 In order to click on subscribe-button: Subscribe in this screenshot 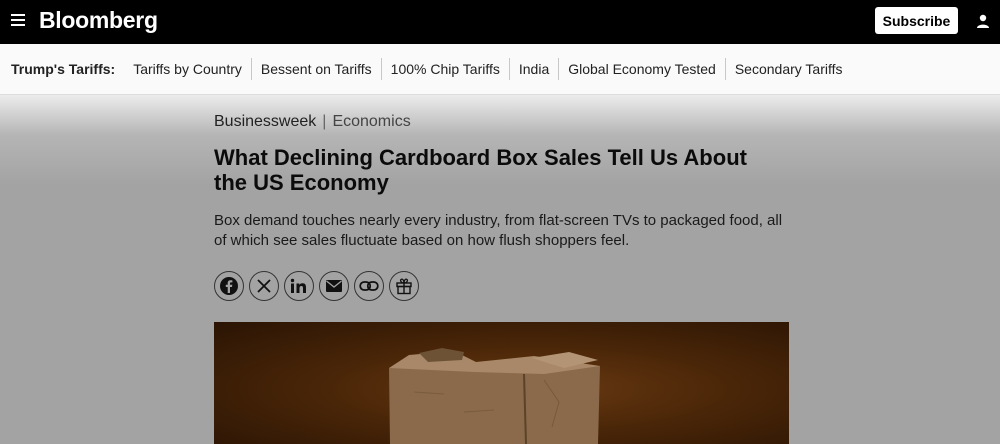, I will do `click(916, 20)`.